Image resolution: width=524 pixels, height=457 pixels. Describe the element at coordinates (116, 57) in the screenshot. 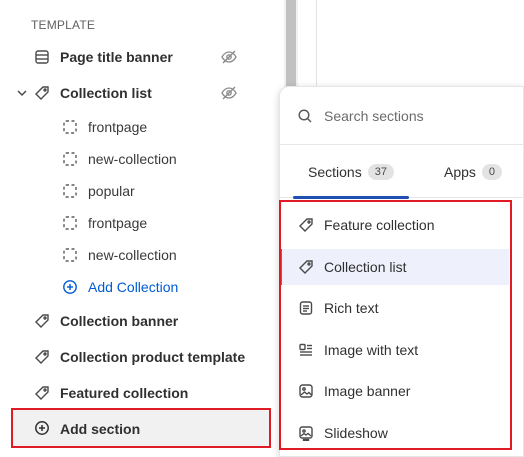

I see `section-item-label: Page title banner` at that location.